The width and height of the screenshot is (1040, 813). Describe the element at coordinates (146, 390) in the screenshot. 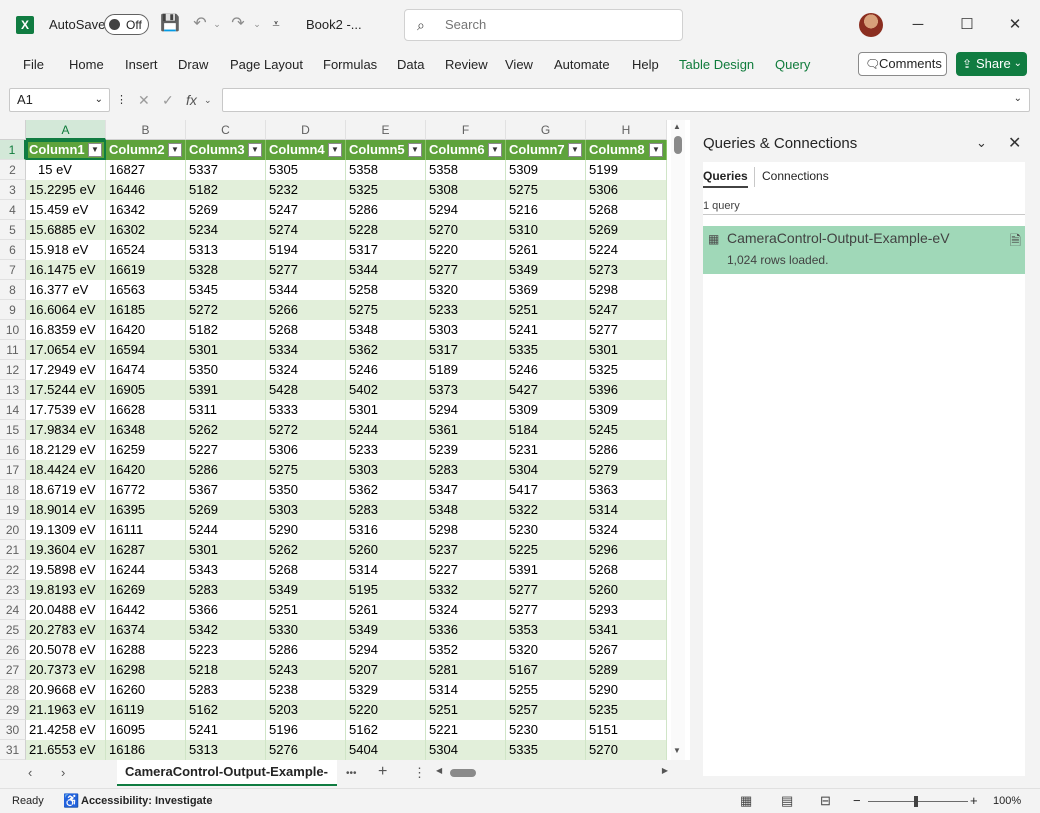

I see `table-cell: 16905` at that location.